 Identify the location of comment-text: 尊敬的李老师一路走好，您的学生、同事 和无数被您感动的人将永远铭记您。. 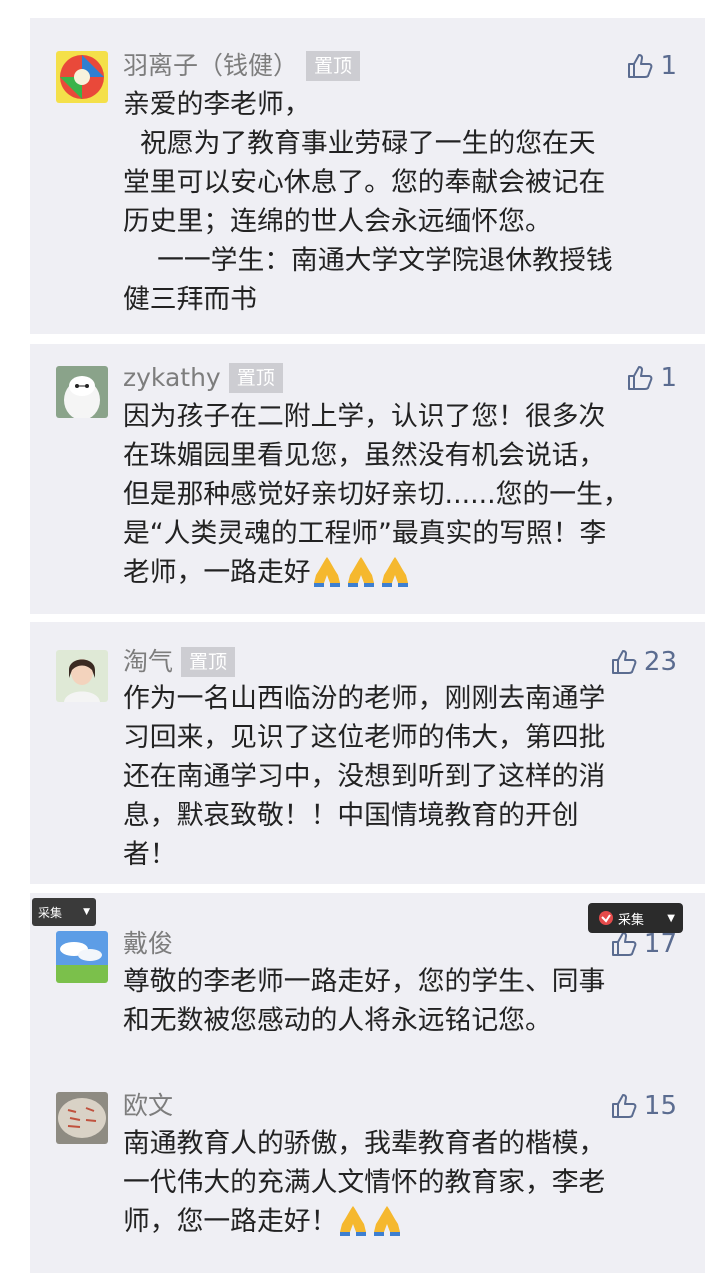
(364, 1001).